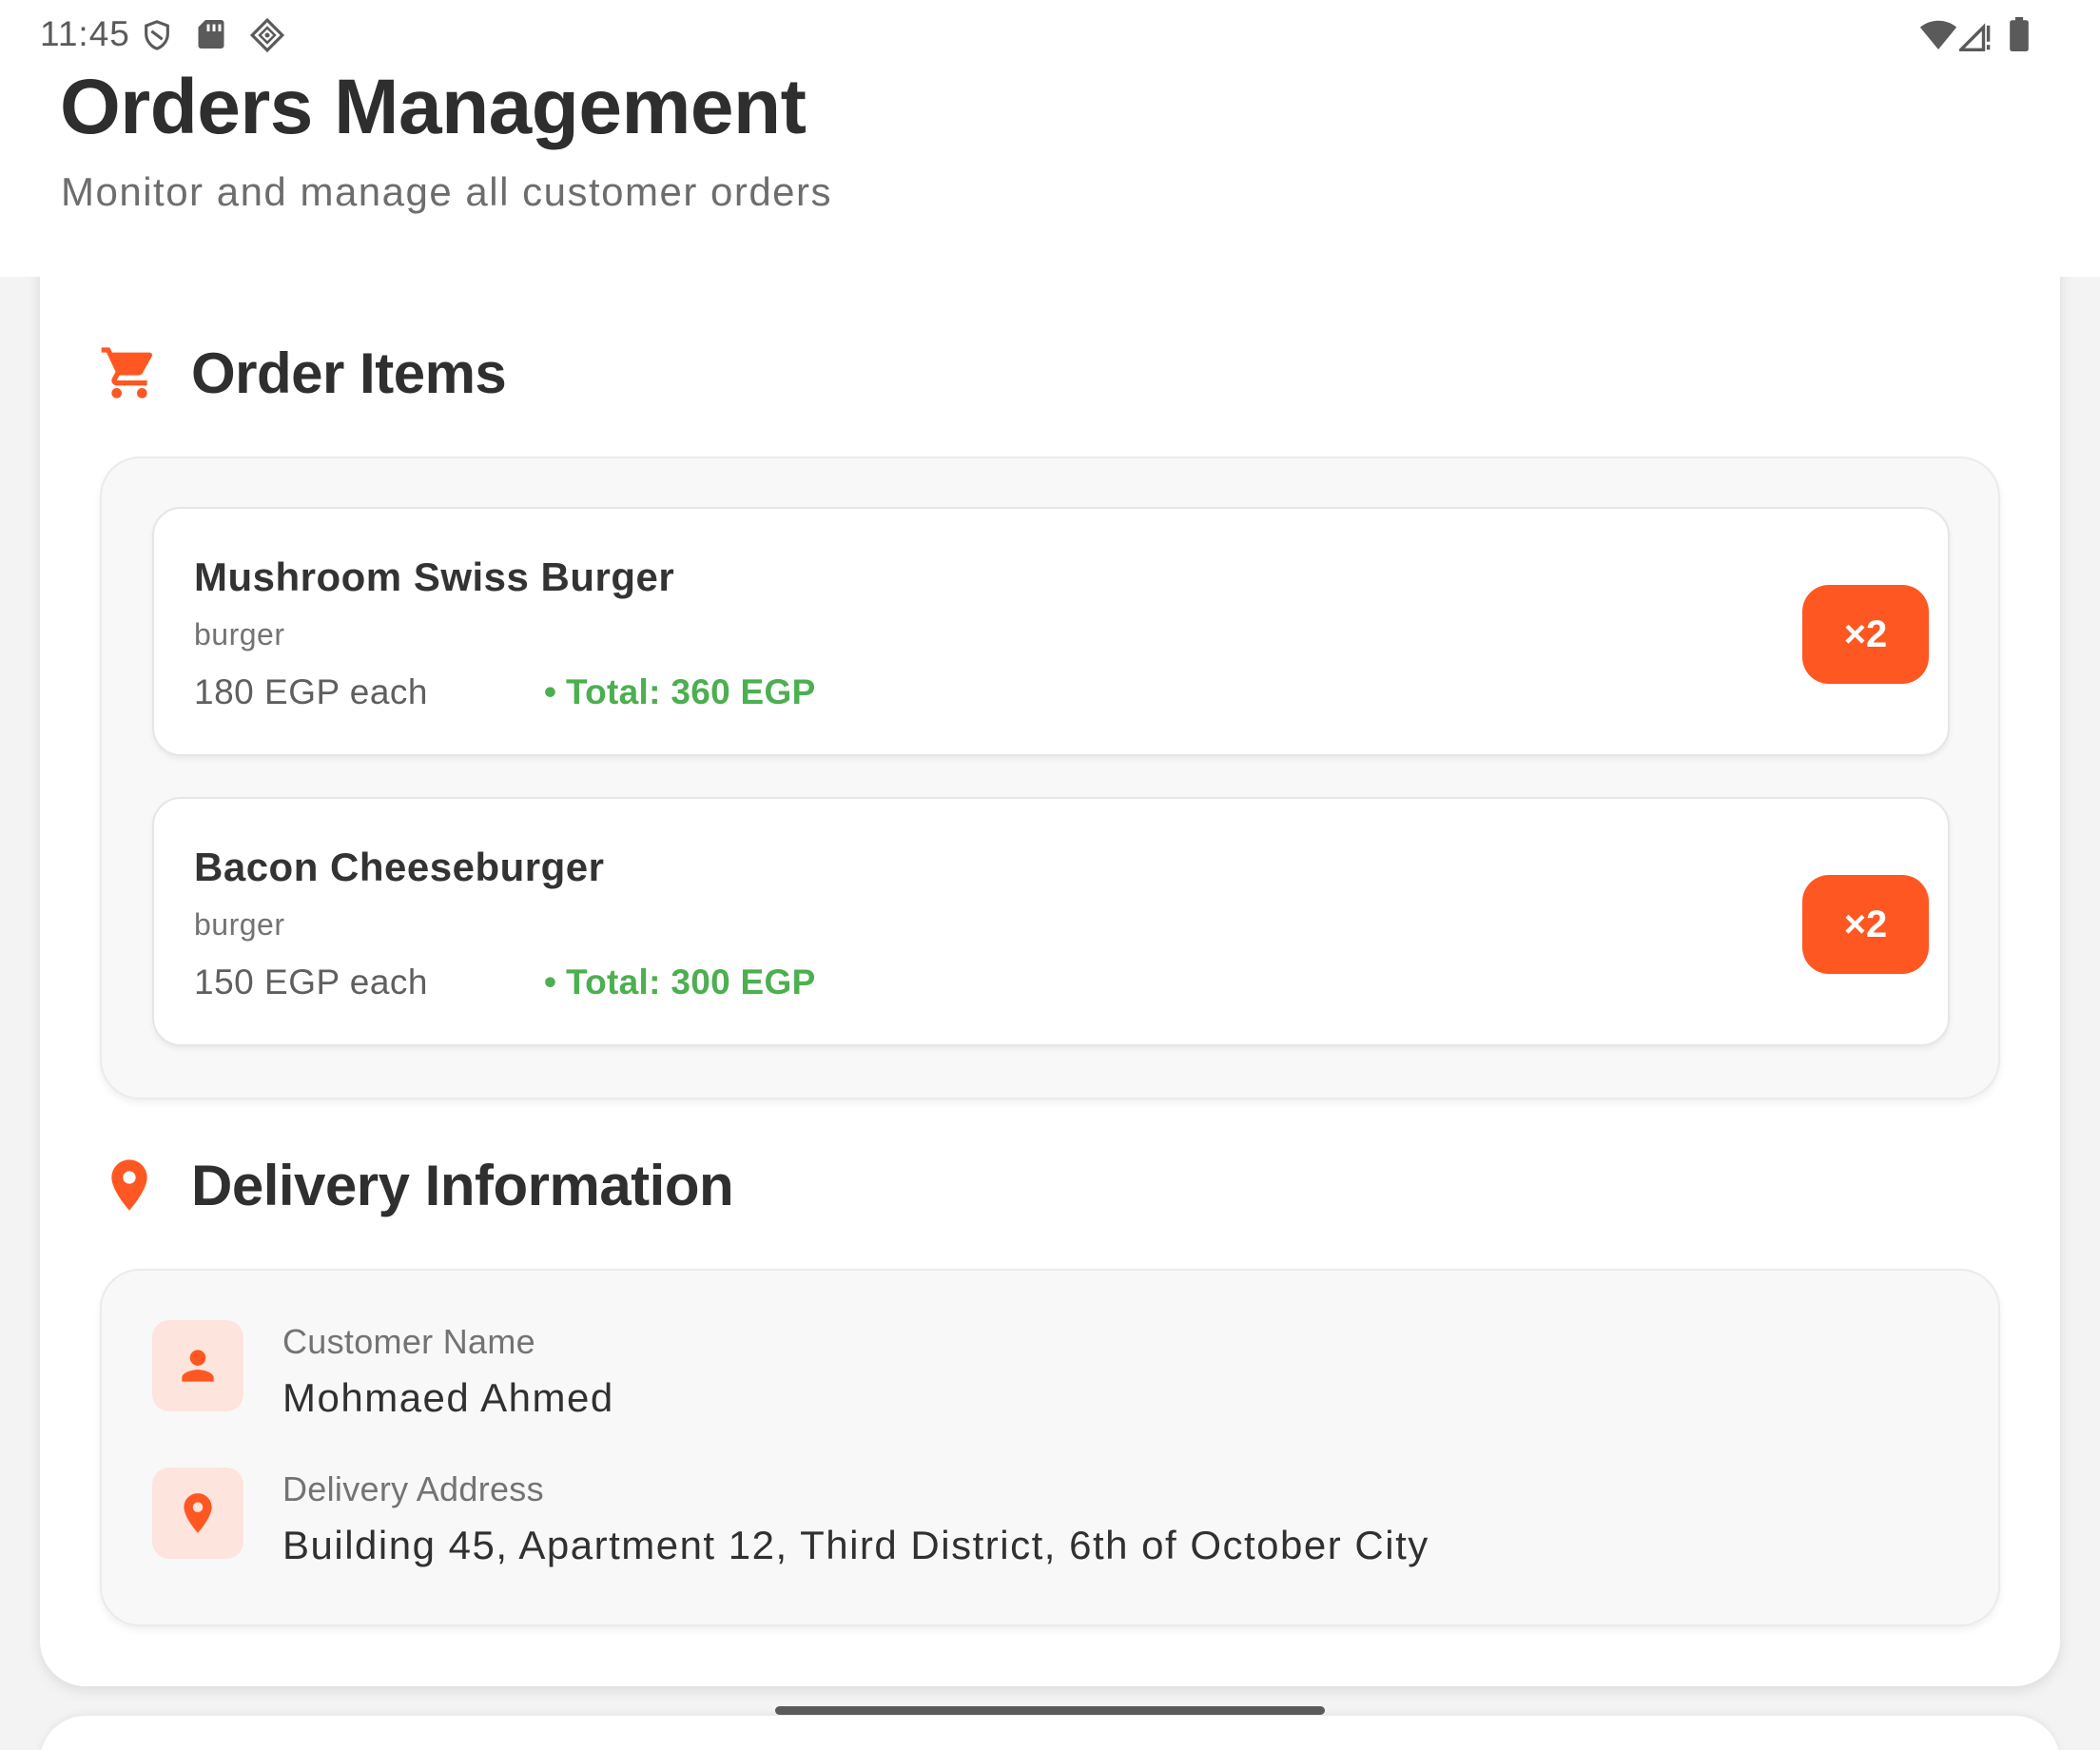 This screenshot has height=1750, width=2100. Describe the element at coordinates (434, 576) in the screenshot. I see `item-name: Mushroom Swiss Burger` at that location.